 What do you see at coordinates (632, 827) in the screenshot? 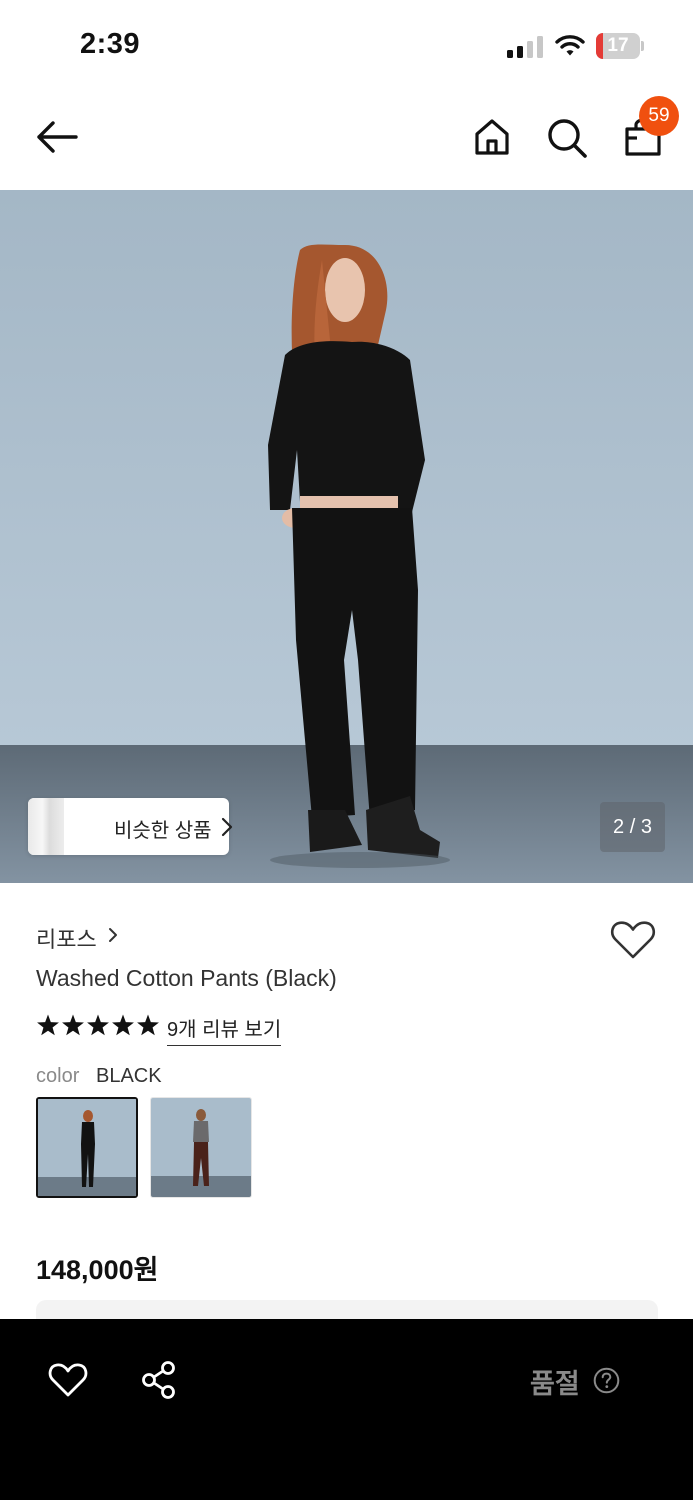
I see `image-page-indicator: 2 / 3` at bounding box center [632, 827].